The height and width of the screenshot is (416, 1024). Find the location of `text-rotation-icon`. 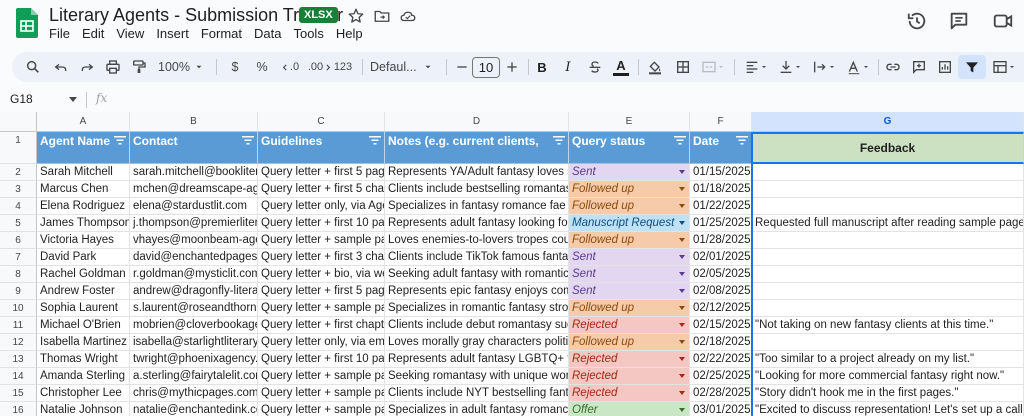

text-rotation-icon is located at coordinates (858, 67).